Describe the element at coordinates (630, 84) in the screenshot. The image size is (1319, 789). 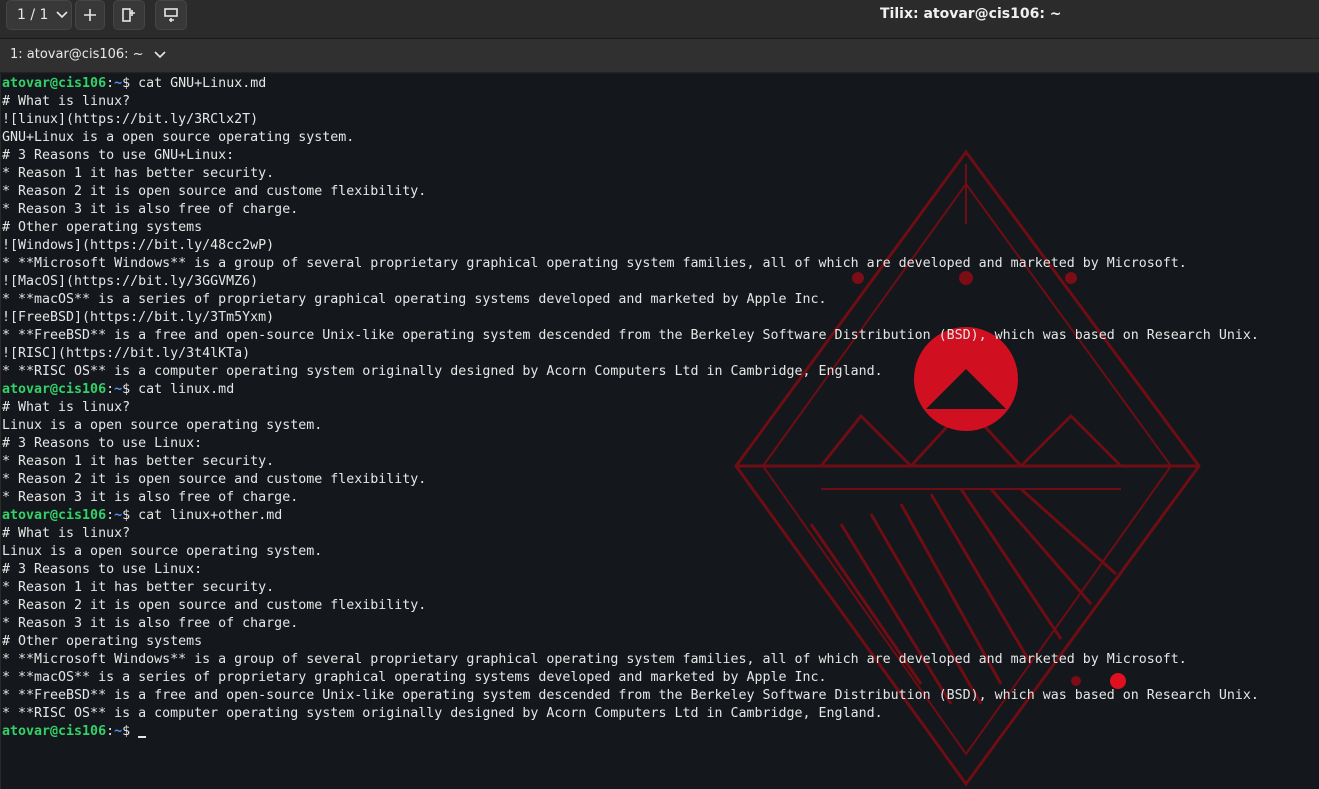
I see `prompt-line: atovar@cis106:~$ cat GNU+Linux.md` at that location.